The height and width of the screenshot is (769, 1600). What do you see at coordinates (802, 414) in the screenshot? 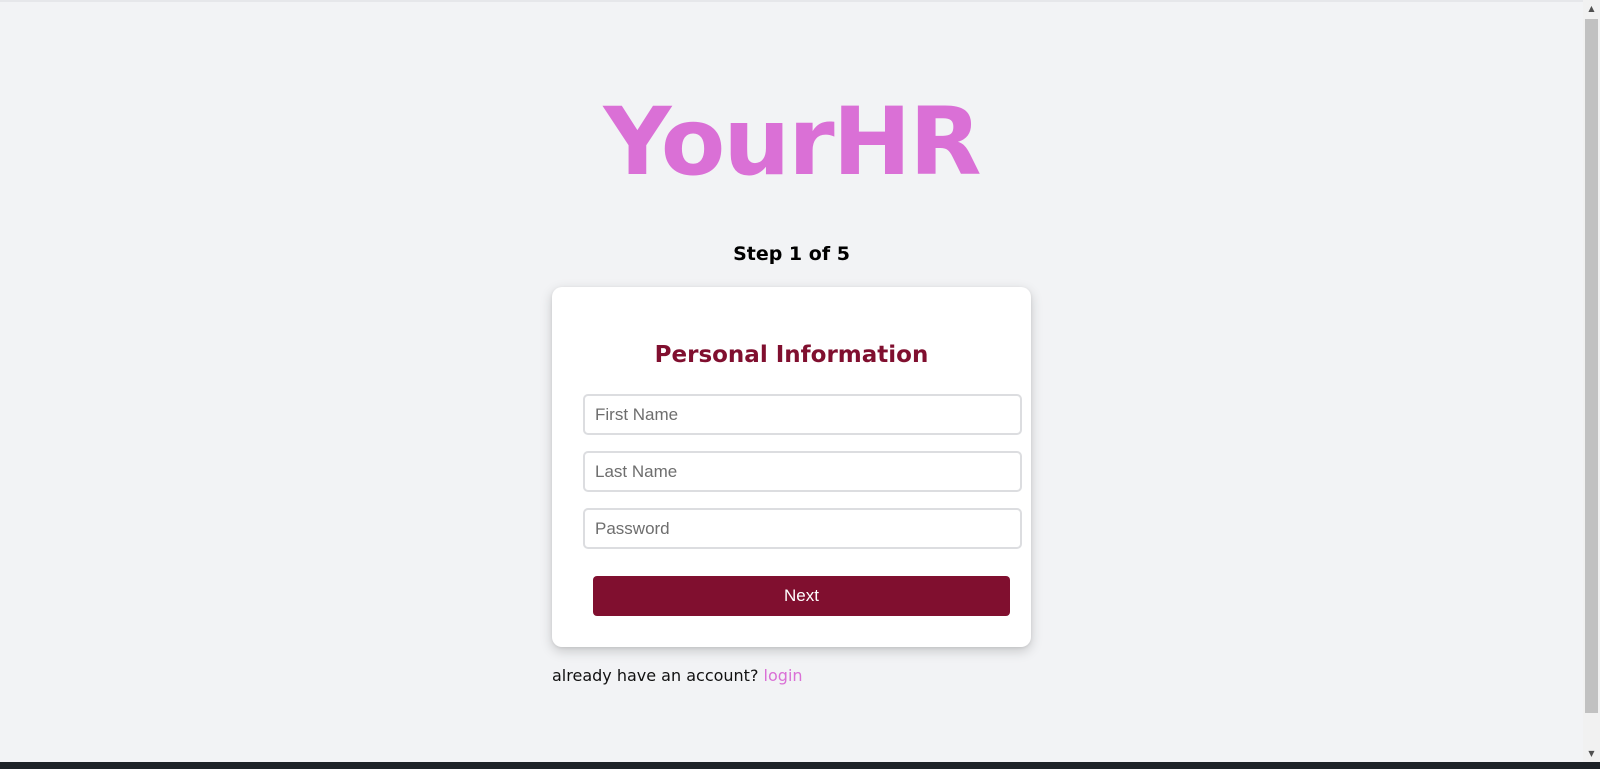
I see `first-name-input` at bounding box center [802, 414].